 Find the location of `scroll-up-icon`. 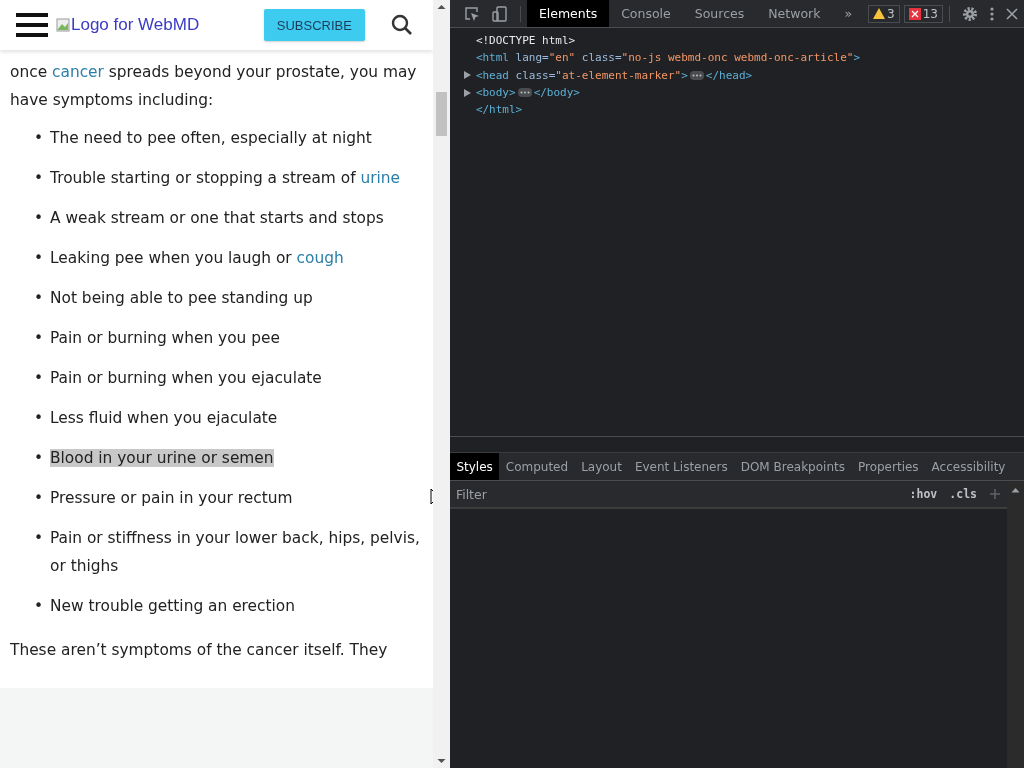

scroll-up-icon is located at coordinates (1015, 490).